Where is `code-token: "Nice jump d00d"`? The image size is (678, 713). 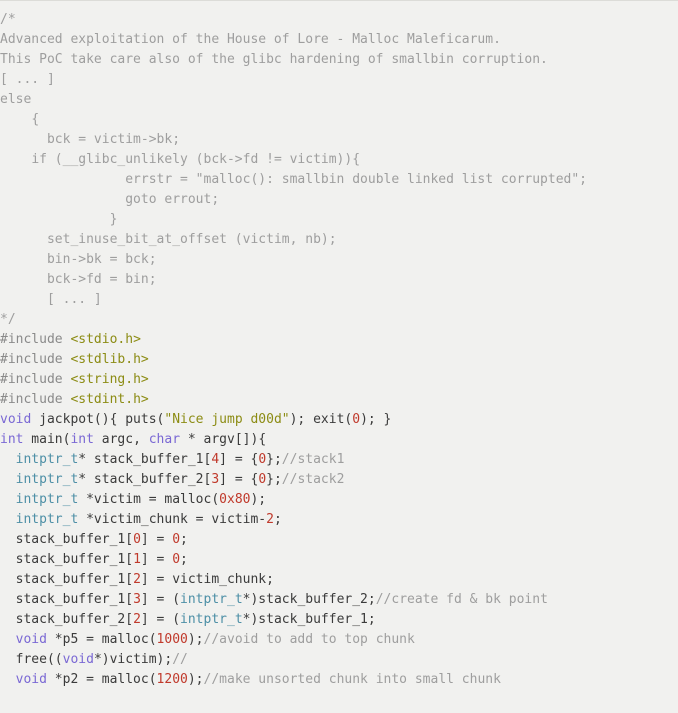 code-token: "Nice jump d00d" is located at coordinates (227, 419).